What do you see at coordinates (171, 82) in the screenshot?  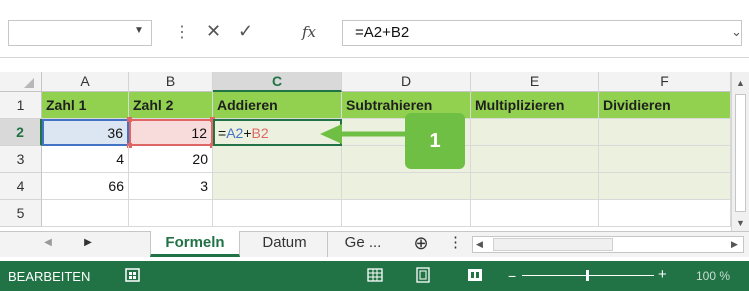 I see `column-header-b: B` at bounding box center [171, 82].